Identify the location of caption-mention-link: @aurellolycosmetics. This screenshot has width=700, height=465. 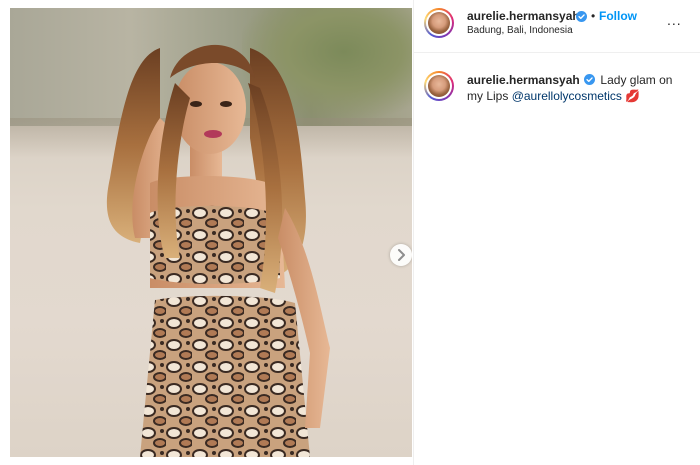
(567, 96).